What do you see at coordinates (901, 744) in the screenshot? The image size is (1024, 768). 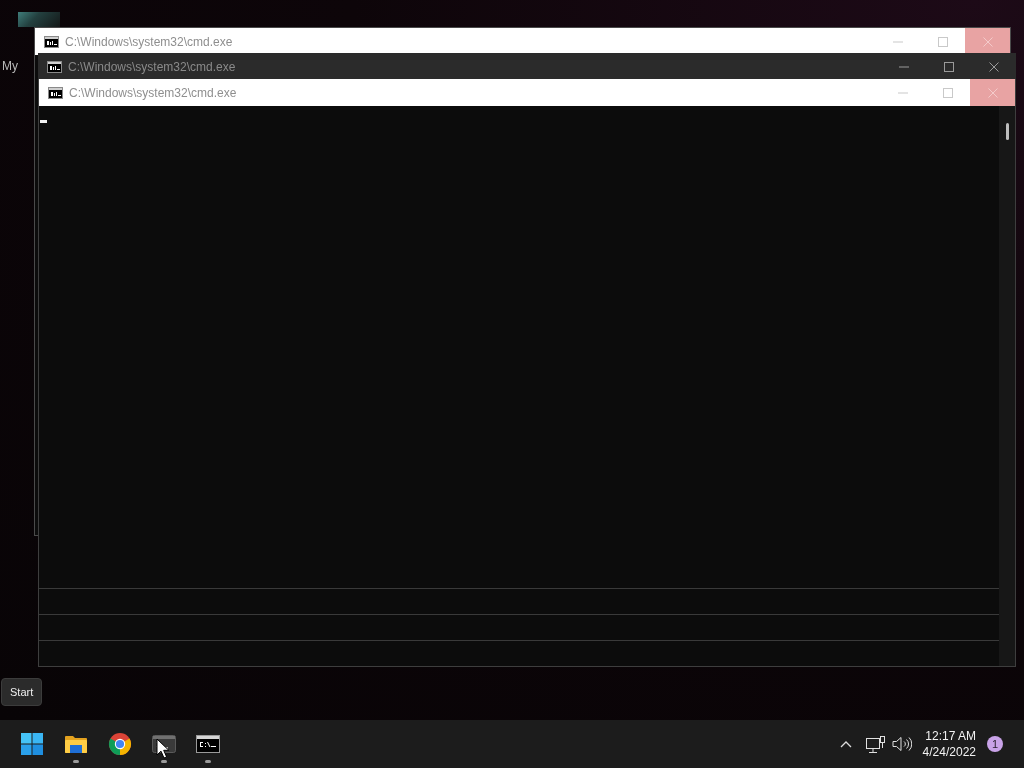 I see `volume-icon` at bounding box center [901, 744].